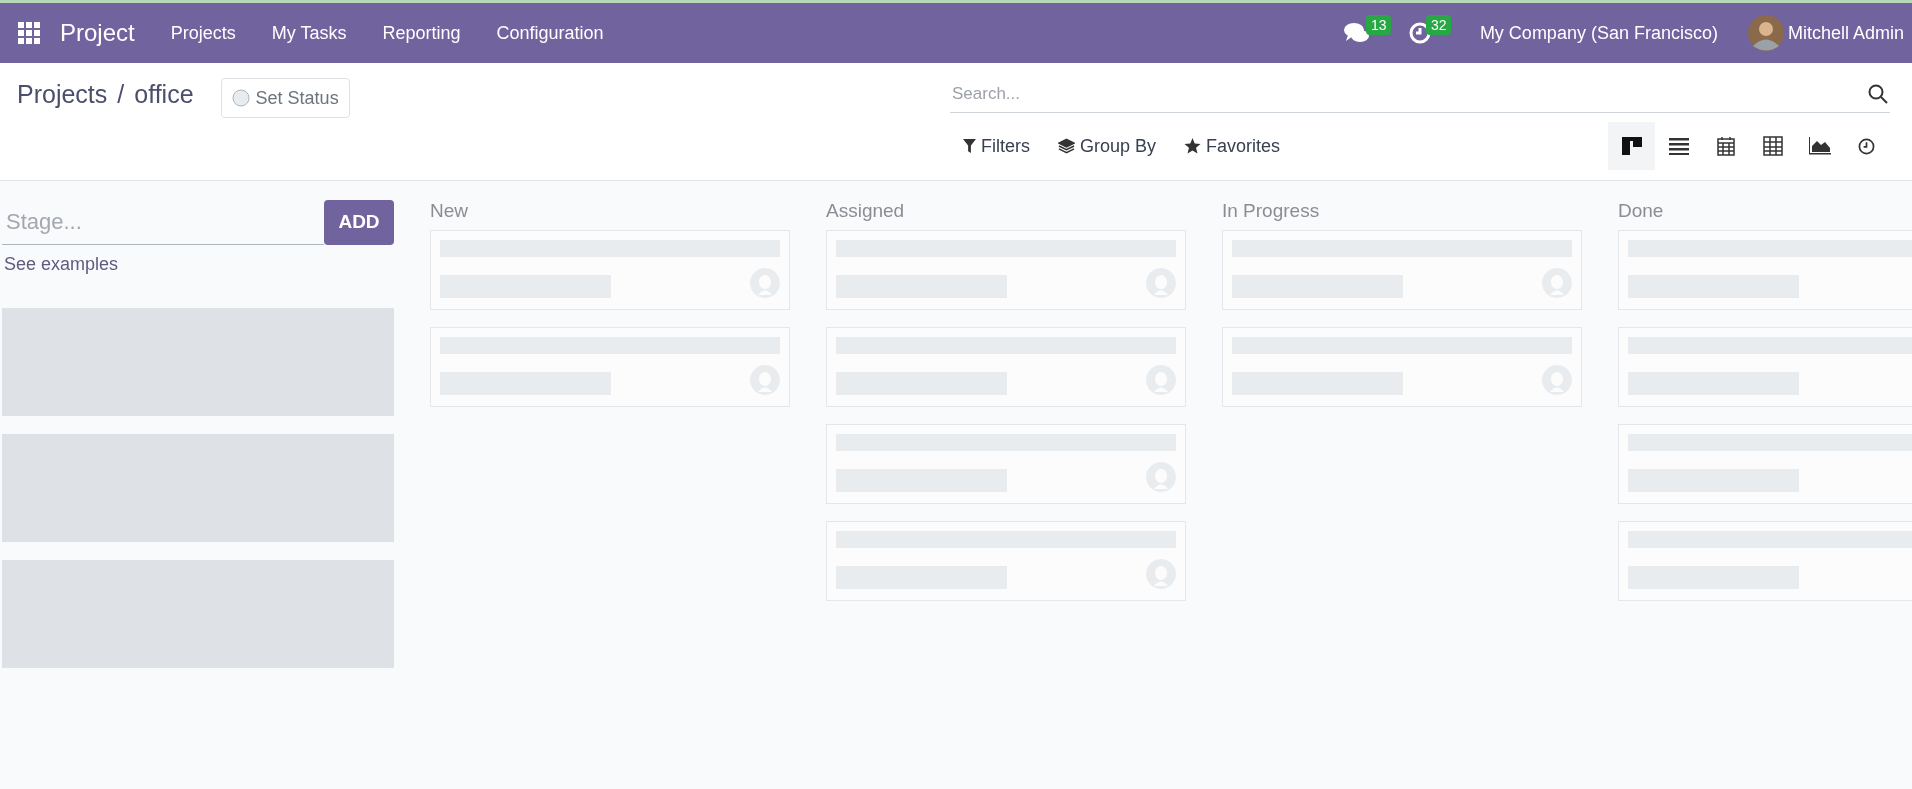 The image size is (1912, 789). What do you see at coordinates (1725, 146) in the screenshot?
I see `calendar-view-icon` at bounding box center [1725, 146].